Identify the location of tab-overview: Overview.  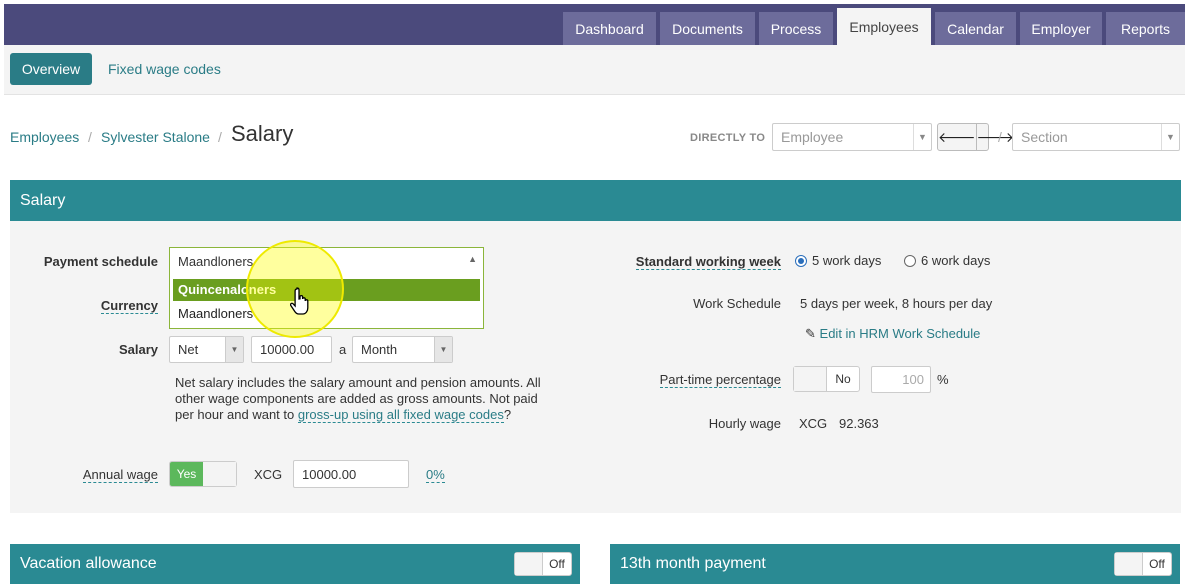
(51, 69).